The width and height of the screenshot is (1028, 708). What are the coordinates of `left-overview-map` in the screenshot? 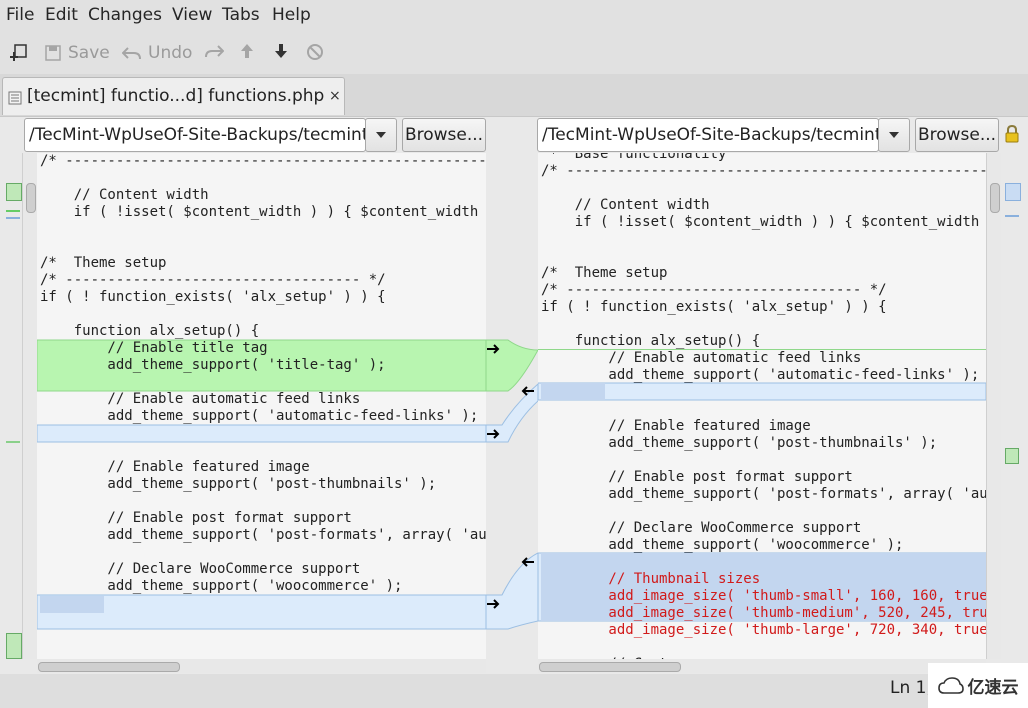 It's located at (11, 406).